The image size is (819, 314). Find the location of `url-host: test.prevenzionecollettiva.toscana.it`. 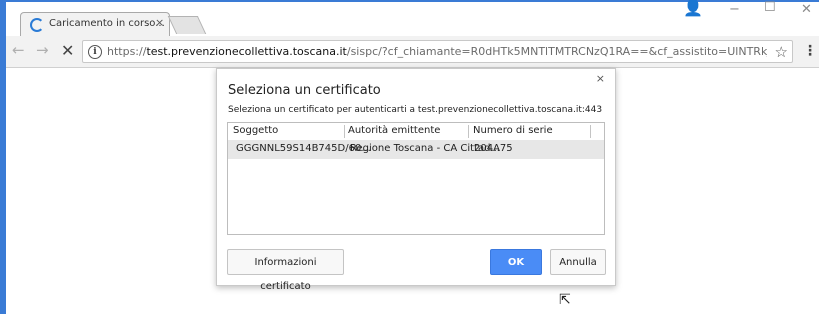

url-host: test.prevenzionecollettiva.toscana.it is located at coordinates (246, 51).